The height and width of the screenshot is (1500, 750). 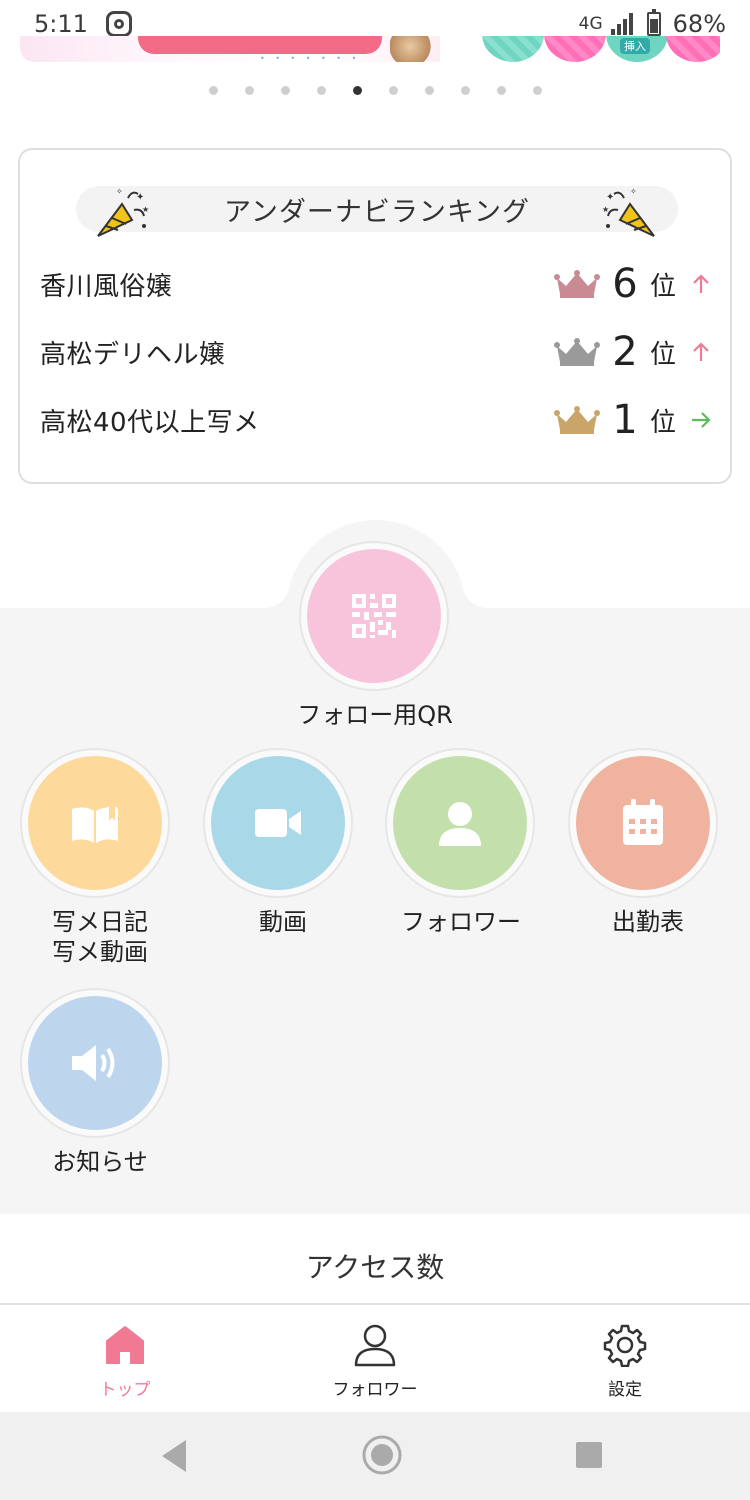 I want to click on video-button-fill, so click(x=278, y=823).